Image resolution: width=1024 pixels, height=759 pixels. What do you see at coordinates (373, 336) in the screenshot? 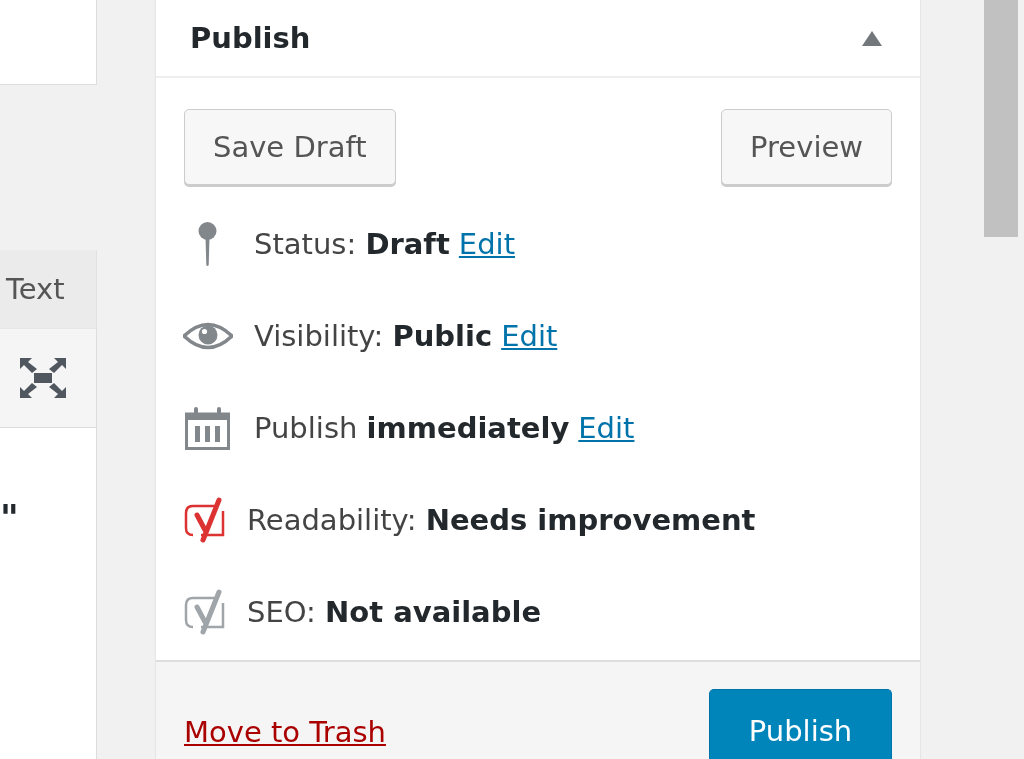
I see `status-text: Visibility: Public` at bounding box center [373, 336].